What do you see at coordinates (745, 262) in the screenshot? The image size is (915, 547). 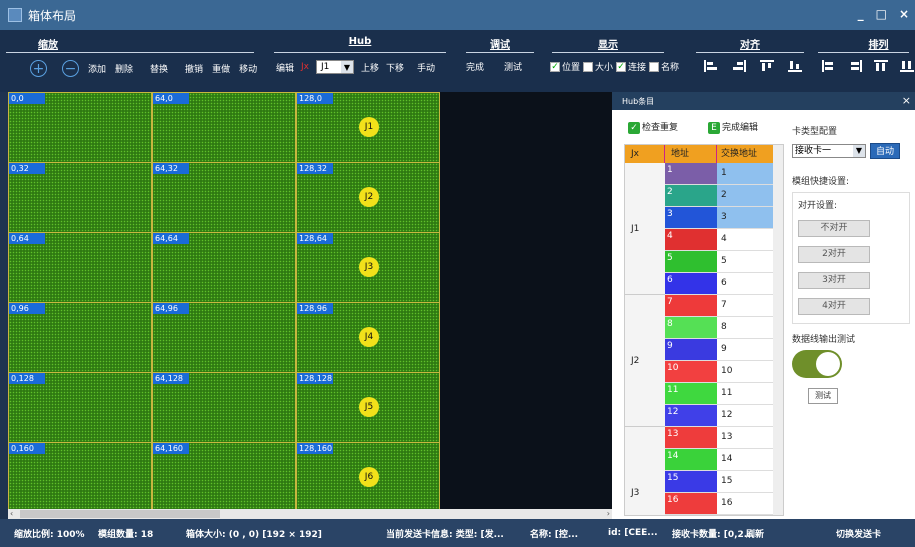 I see `swap-address-cell: 5` at bounding box center [745, 262].